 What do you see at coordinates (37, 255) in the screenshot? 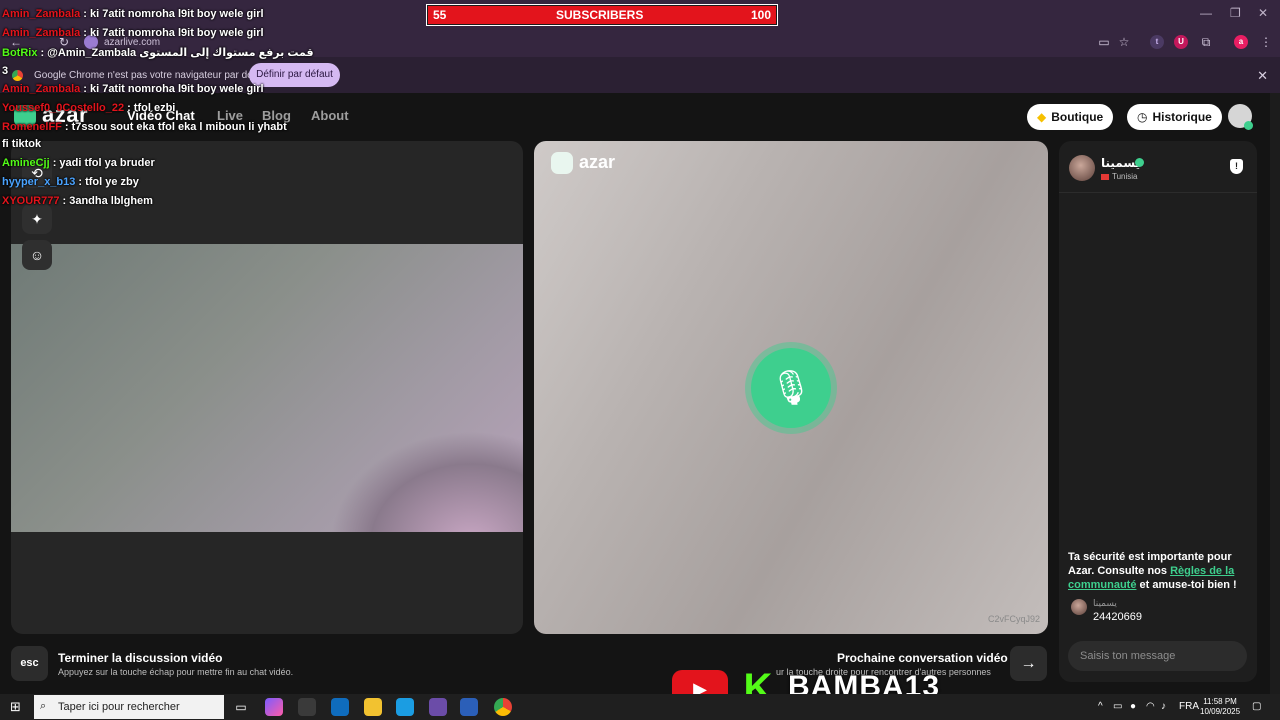
I see `emoji-icon: ☺` at bounding box center [37, 255].